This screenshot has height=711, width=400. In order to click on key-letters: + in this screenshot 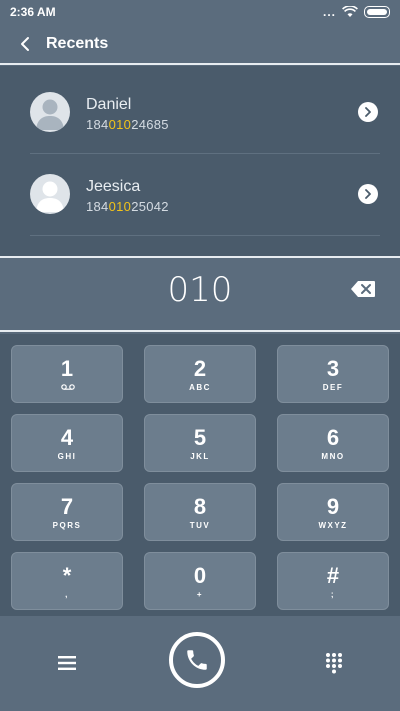, I will do `click(200, 594)`.